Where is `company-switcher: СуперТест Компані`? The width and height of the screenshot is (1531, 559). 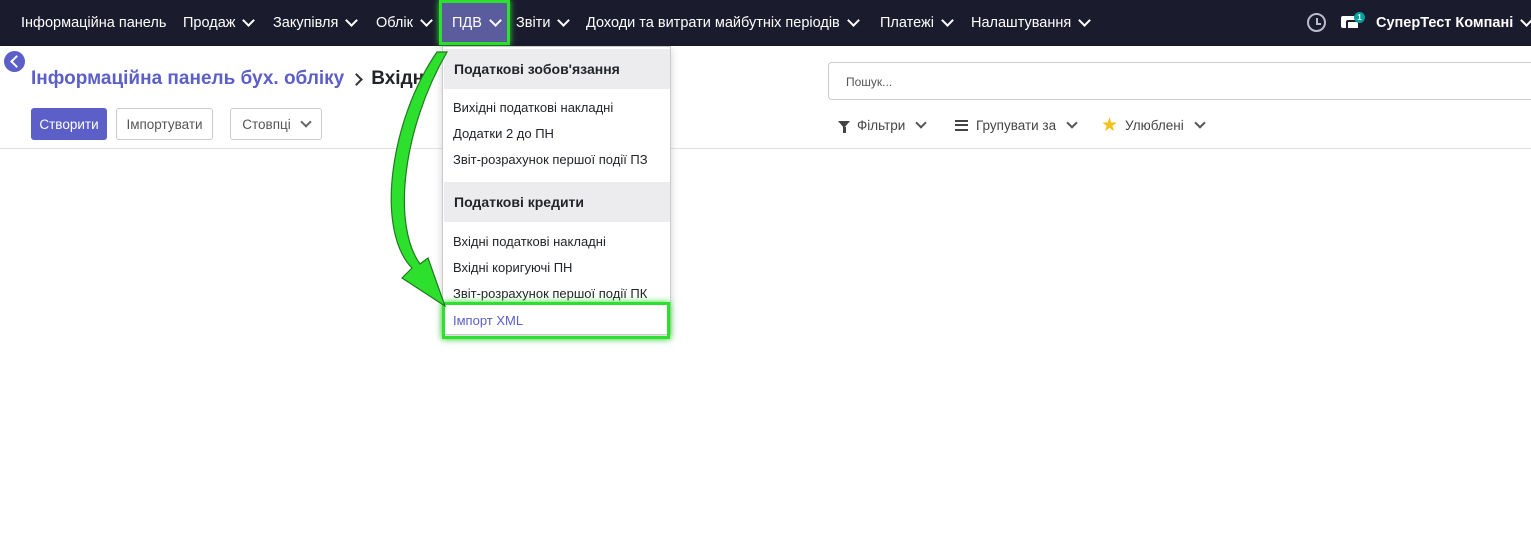
company-switcher: СуперТест Компані is located at coordinates (1453, 23).